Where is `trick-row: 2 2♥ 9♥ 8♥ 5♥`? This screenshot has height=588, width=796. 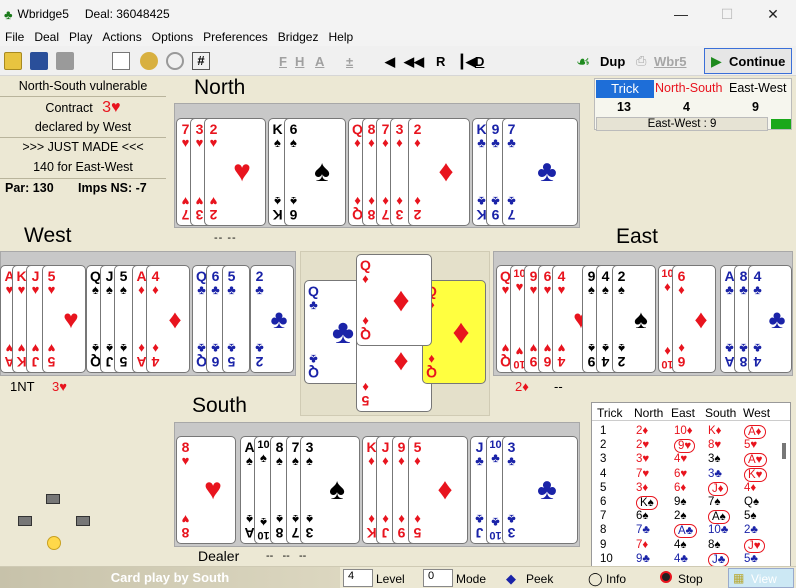 trick-row: 2 2♥ 9♥ 8♥ 5♥ is located at coordinates (688, 446).